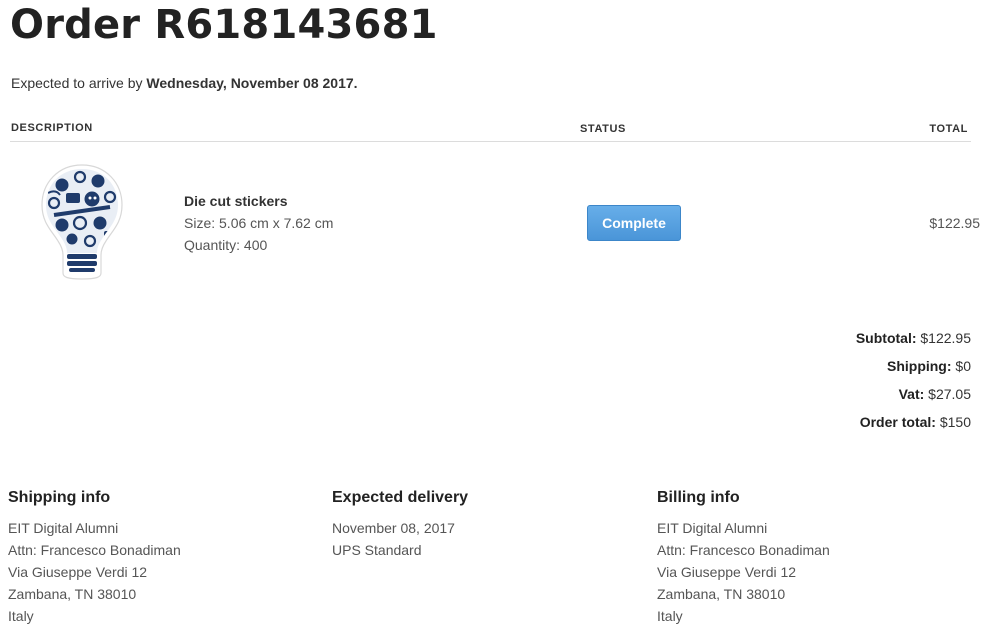  What do you see at coordinates (955, 422) in the screenshot?
I see `order-total-value: $150` at bounding box center [955, 422].